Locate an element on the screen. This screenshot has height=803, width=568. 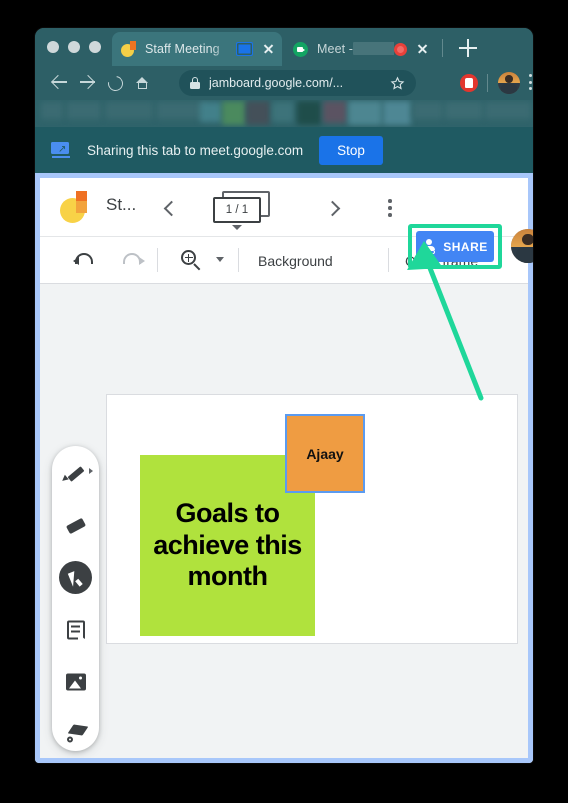
jamboard-three-dot-menu-icon is located at coordinates (390, 208).